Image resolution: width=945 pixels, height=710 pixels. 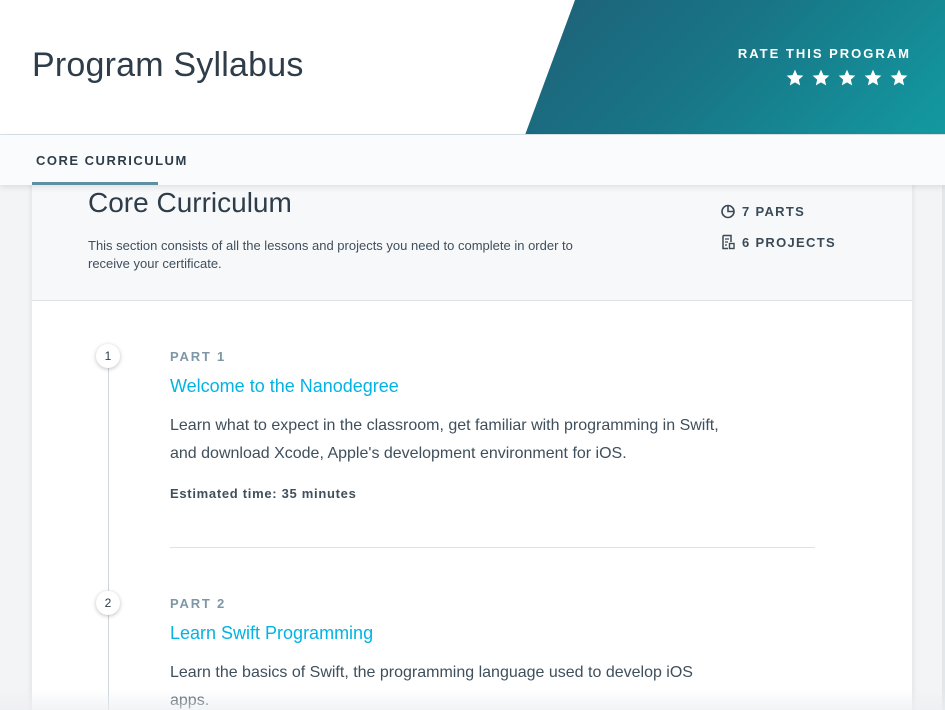 What do you see at coordinates (198, 356) in the screenshot?
I see `part-label: PART 1` at bounding box center [198, 356].